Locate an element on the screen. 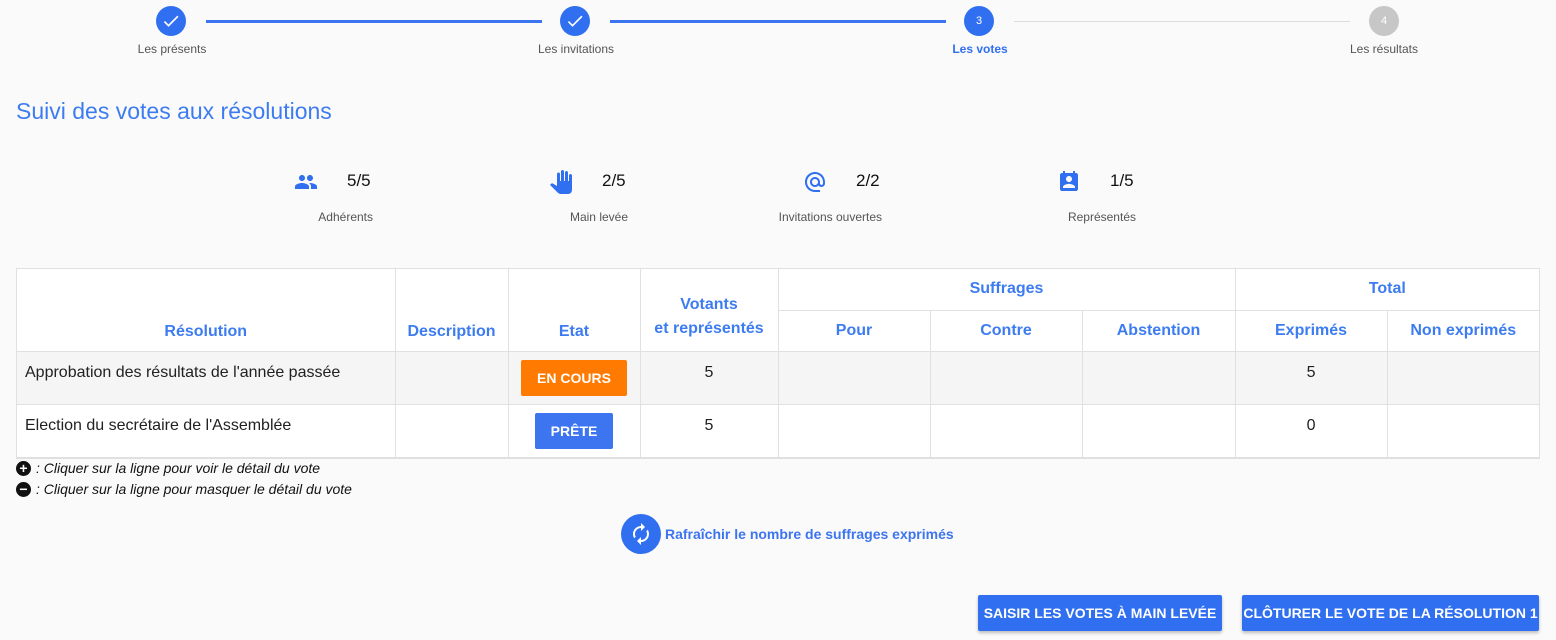 This screenshot has width=1556, height=640. cell-exprimes: 0 is located at coordinates (1311, 431).